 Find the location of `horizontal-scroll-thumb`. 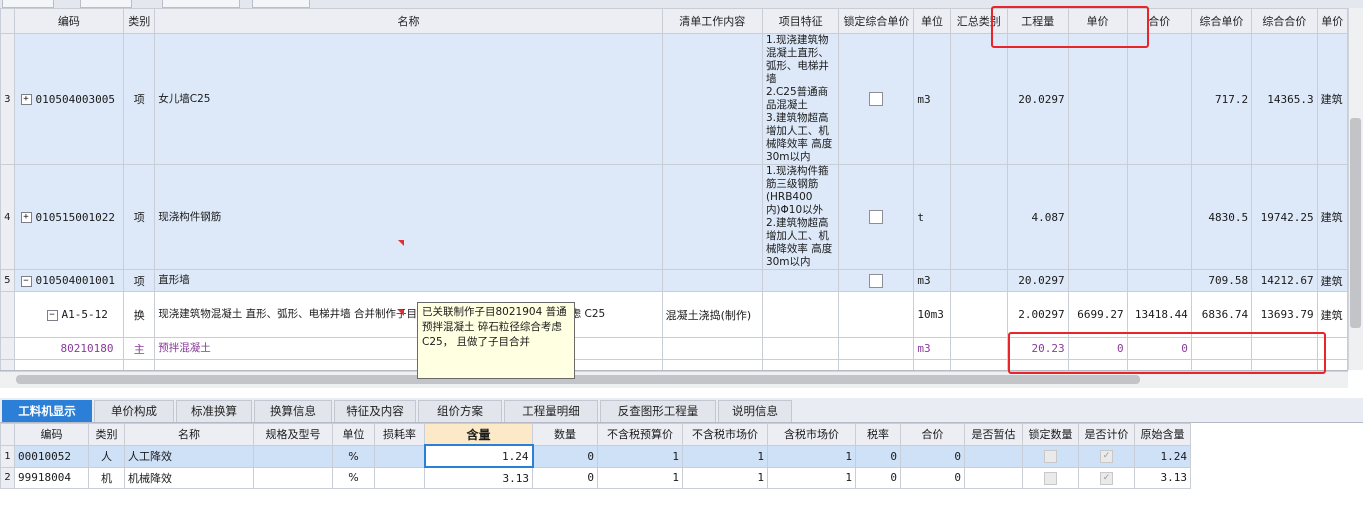

horizontal-scroll-thumb is located at coordinates (578, 379).